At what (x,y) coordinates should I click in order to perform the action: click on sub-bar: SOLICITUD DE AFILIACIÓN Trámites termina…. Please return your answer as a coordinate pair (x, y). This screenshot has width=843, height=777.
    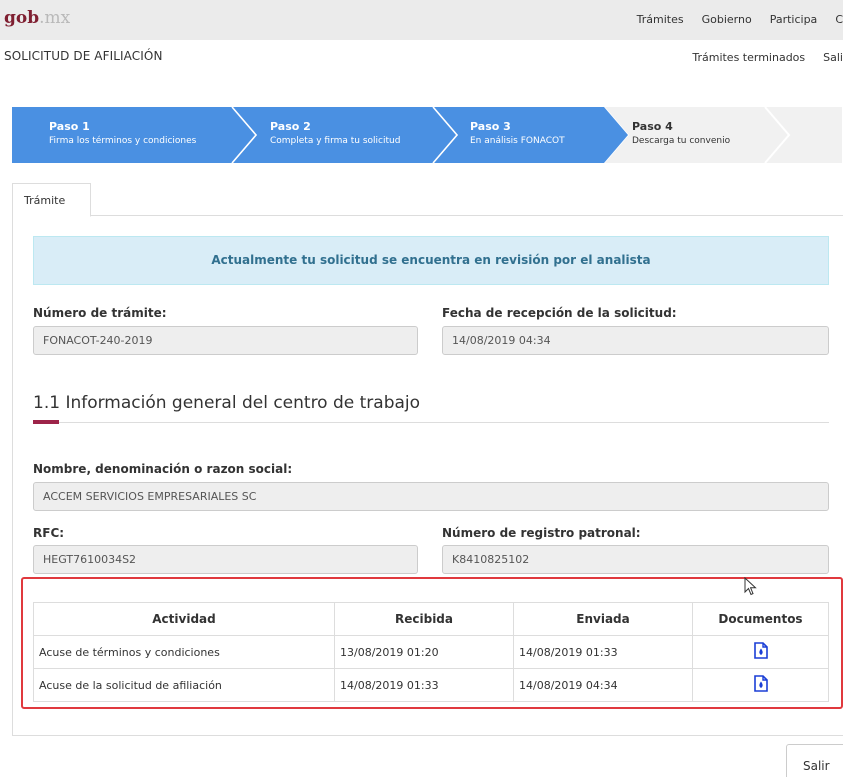
    Looking at the image, I should click on (421, 57).